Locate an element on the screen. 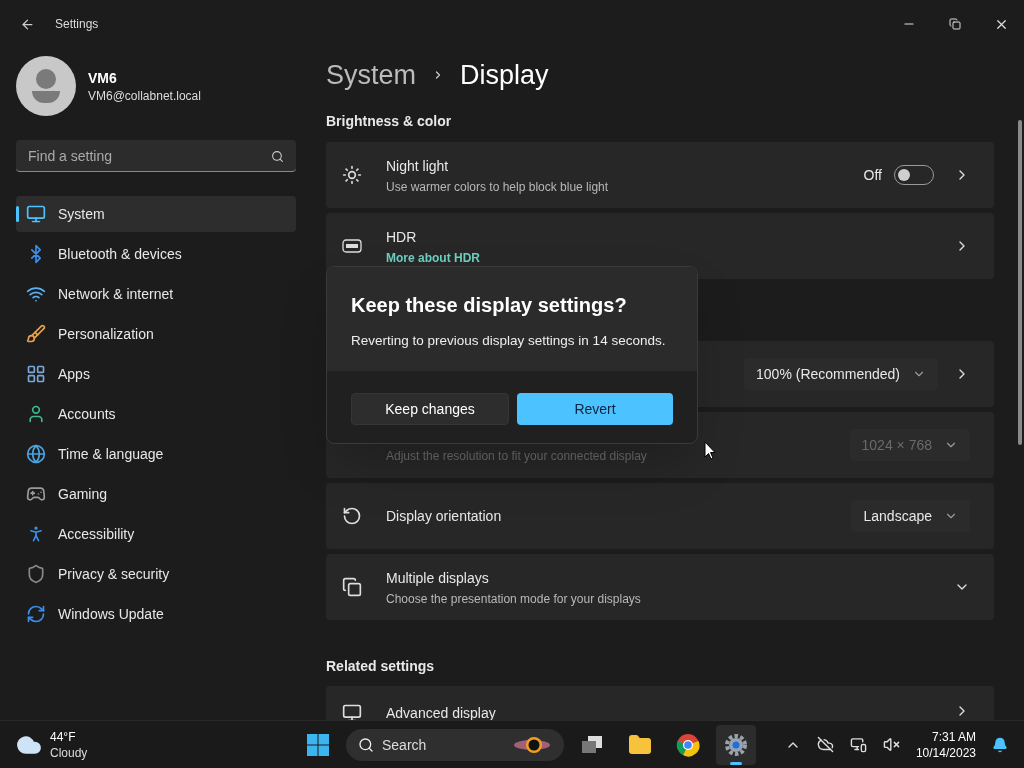 The height and width of the screenshot is (768, 1024). setting-title: HDR is located at coordinates (402, 237).